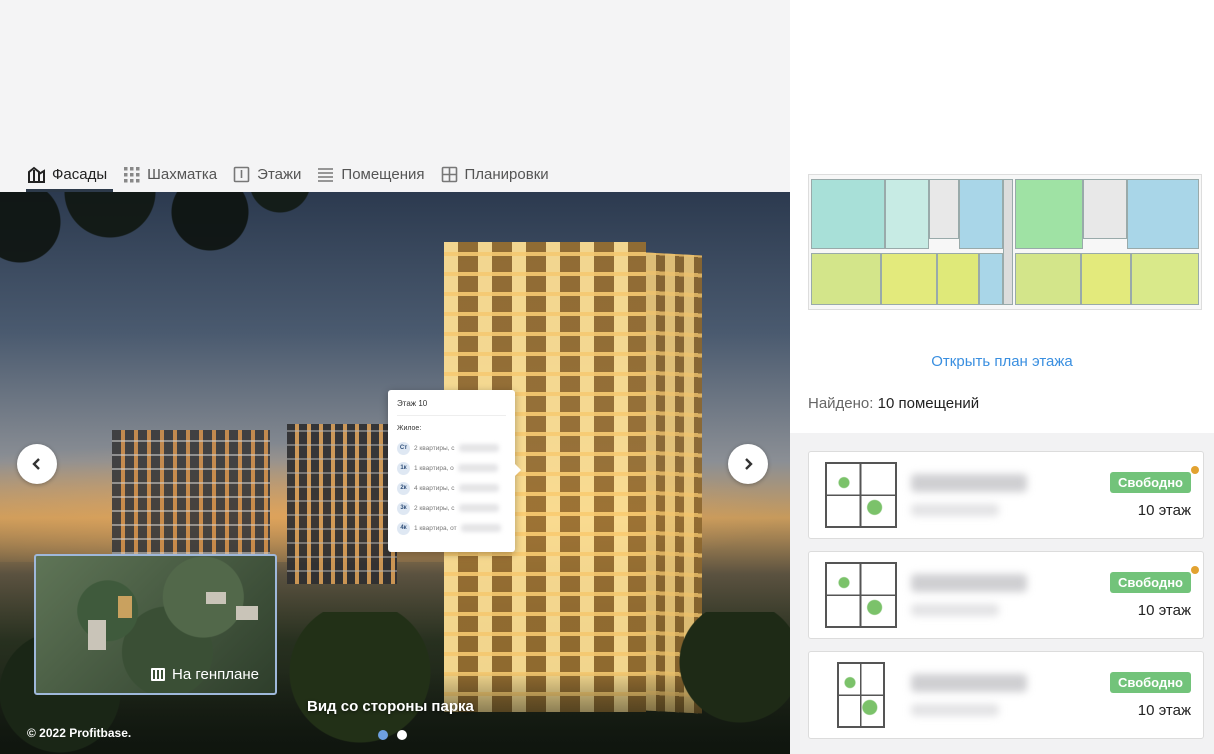  I want to click on tree-foliage, so click(170, 257).